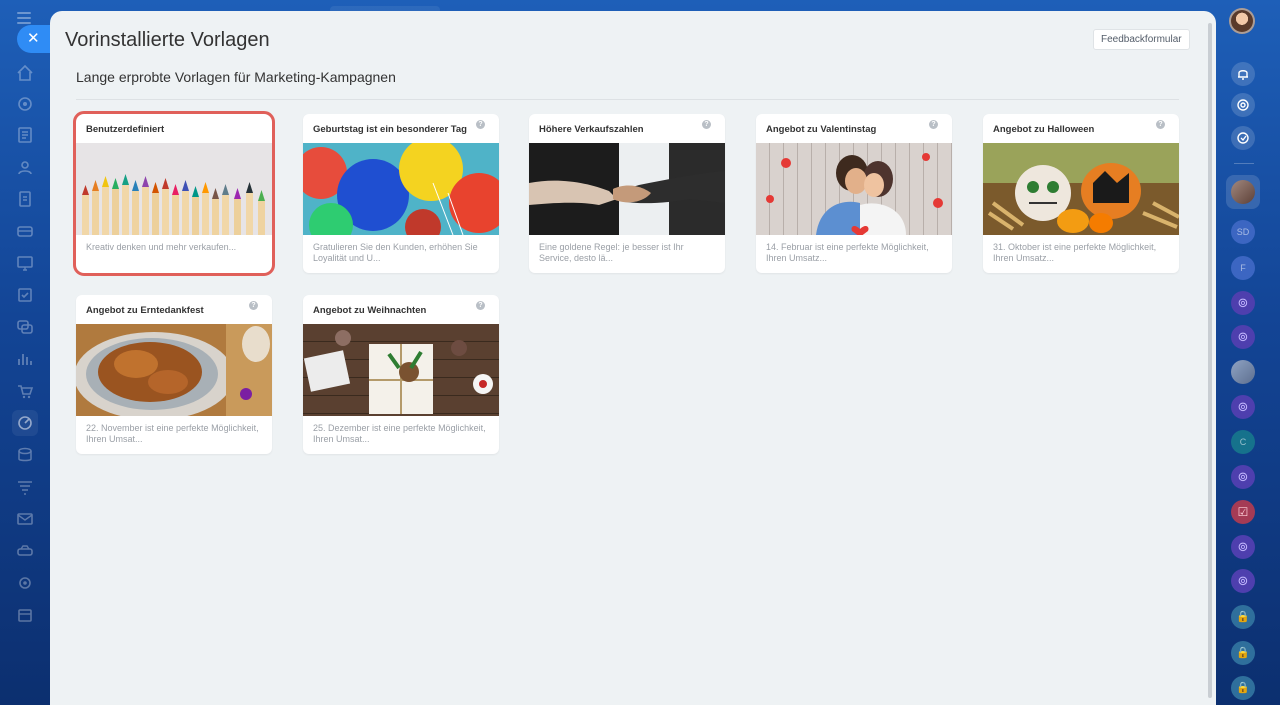 The image size is (1280, 705). I want to click on contacts-icon, so click(25, 168).